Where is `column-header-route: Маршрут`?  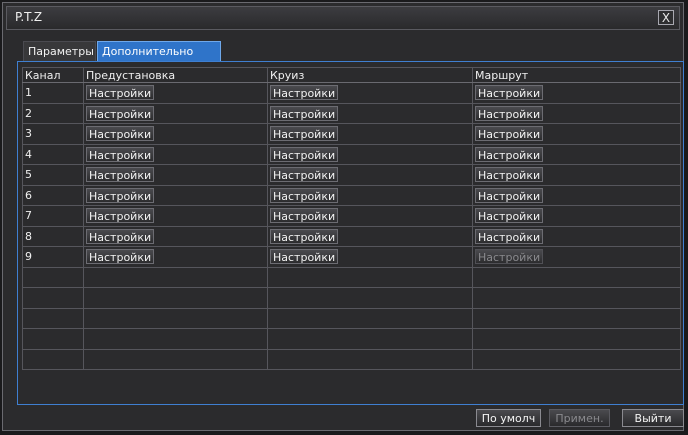 column-header-route: Маршрут is located at coordinates (576, 75).